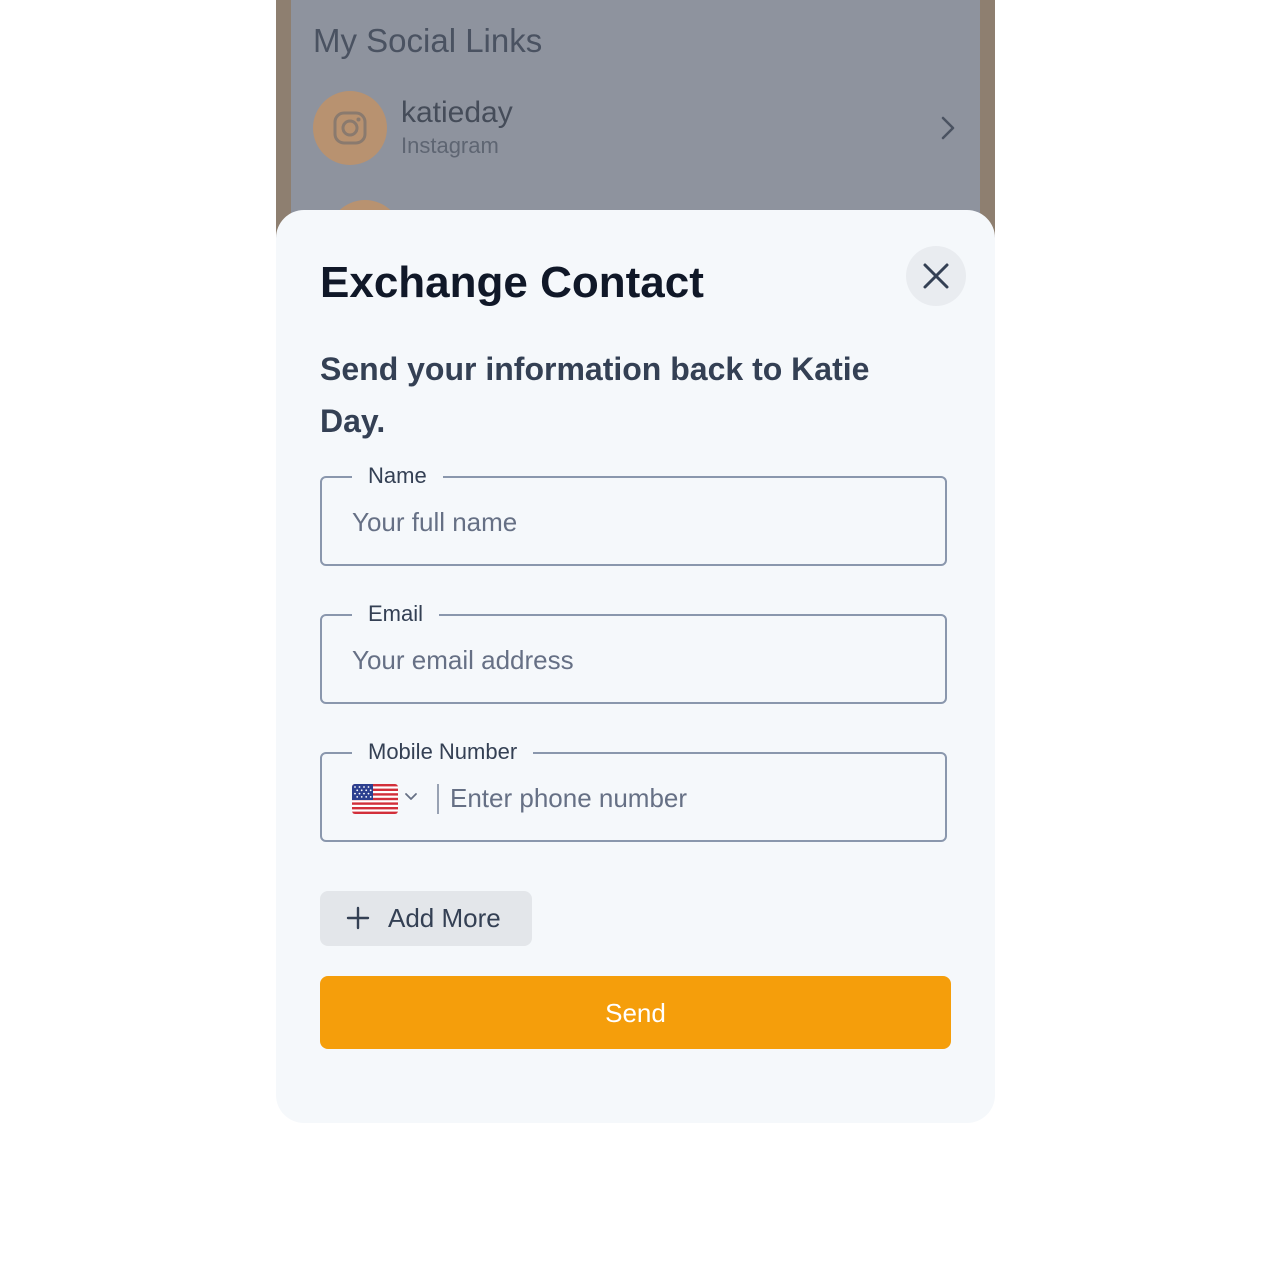 The image size is (1272, 1280). Describe the element at coordinates (595, 395) in the screenshot. I see `modal-subtitle: Send your information back to Katie Day.` at that location.